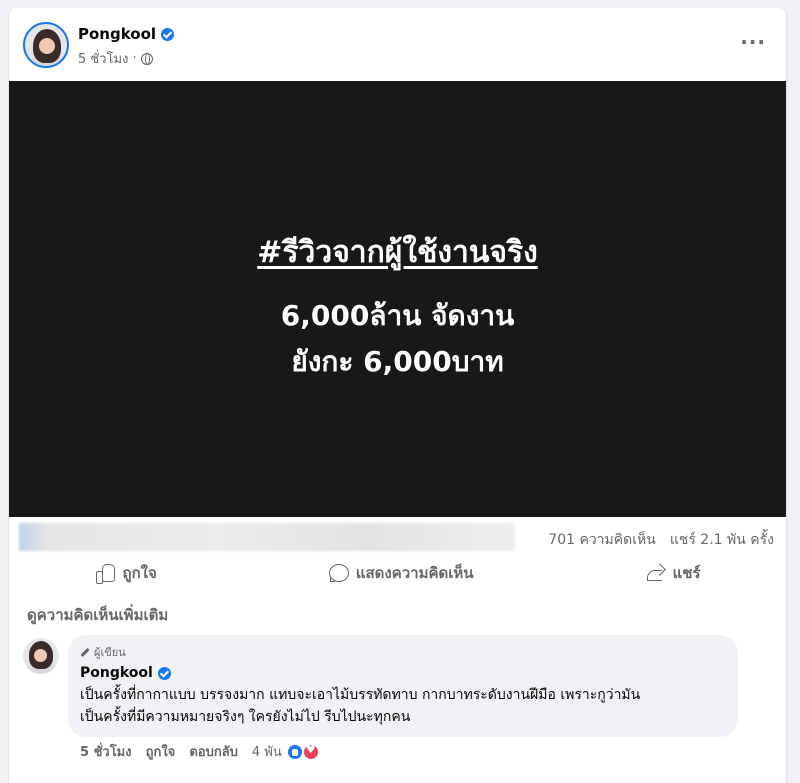 This screenshot has width=800, height=783. What do you see at coordinates (602, 540) in the screenshot?
I see `comments-count: 701 ความคิดเห็น` at bounding box center [602, 540].